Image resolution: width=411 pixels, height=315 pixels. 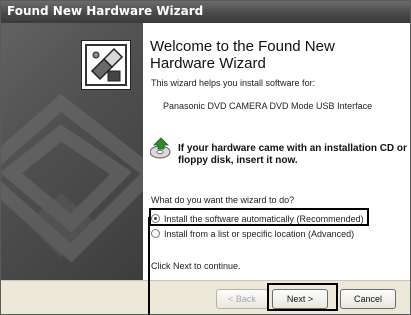 What do you see at coordinates (242, 299) in the screenshot?
I see `back-button: < Back` at bounding box center [242, 299].